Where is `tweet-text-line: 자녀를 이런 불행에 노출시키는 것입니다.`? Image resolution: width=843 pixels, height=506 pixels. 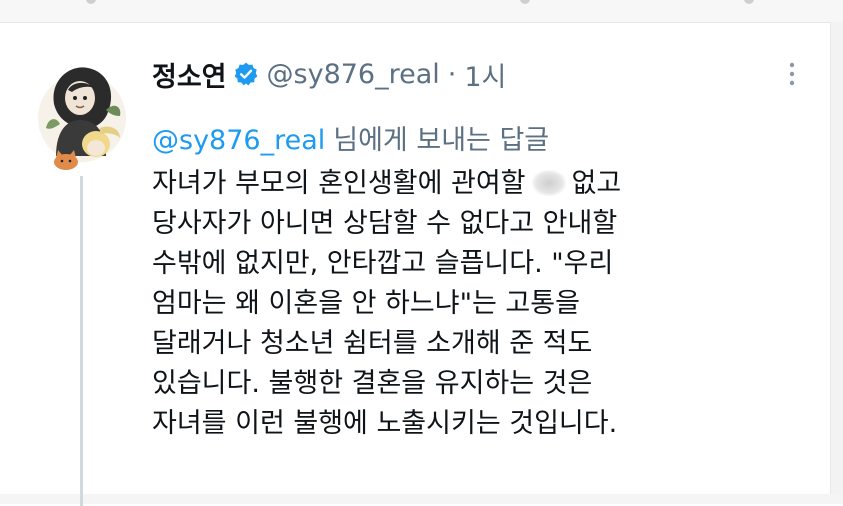 tweet-text-line: 자녀를 이런 불행에 노출시키는 것입니다. is located at coordinates (385, 423).